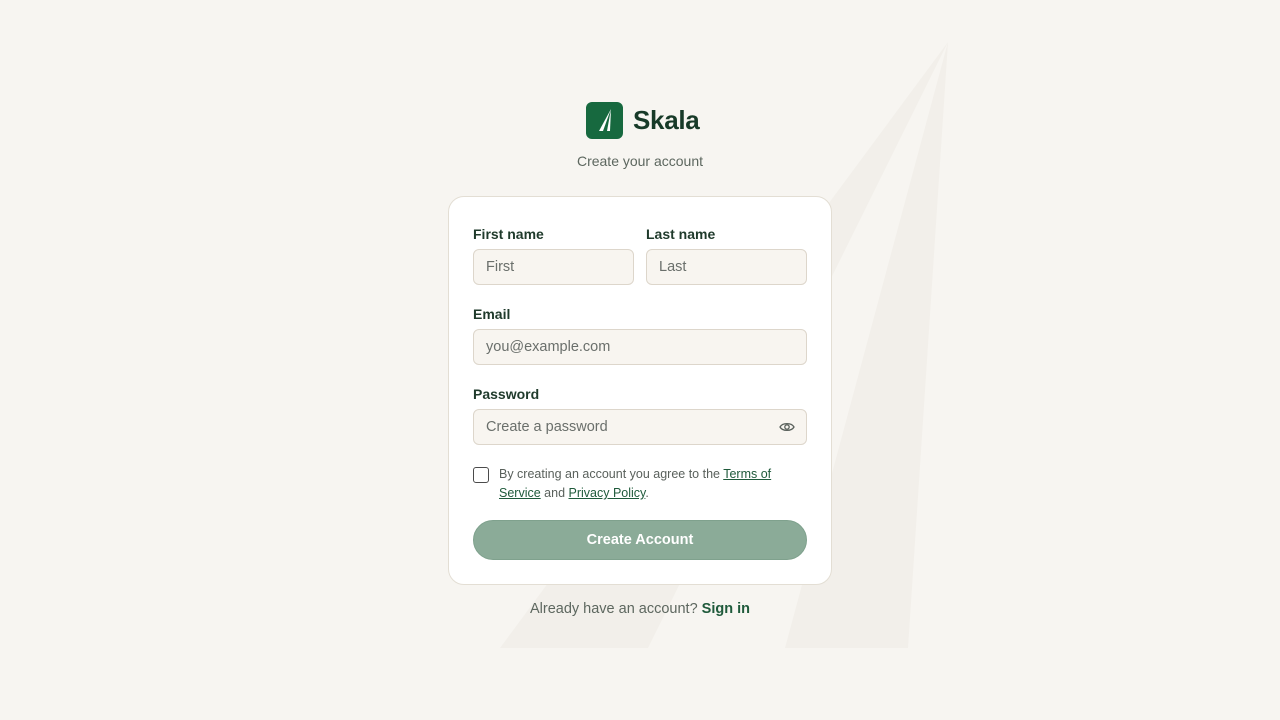  What do you see at coordinates (611, 474) in the screenshot?
I see `terms-prefix: By creating an account you agree to the` at bounding box center [611, 474].